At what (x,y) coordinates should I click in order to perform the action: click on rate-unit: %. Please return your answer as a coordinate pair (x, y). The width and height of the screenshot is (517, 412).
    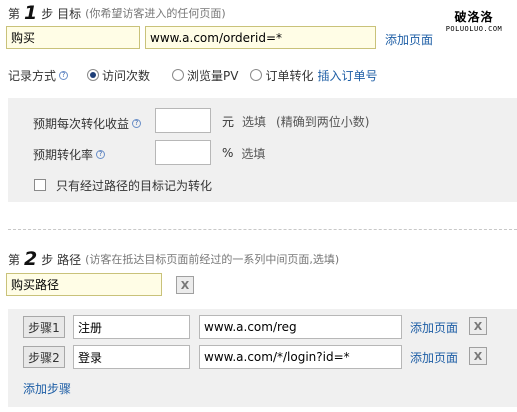
    Looking at the image, I should click on (228, 153).